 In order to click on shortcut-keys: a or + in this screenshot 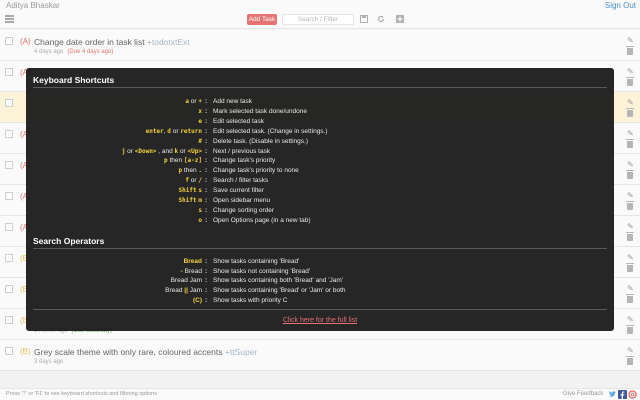, I will do `click(193, 101)`.